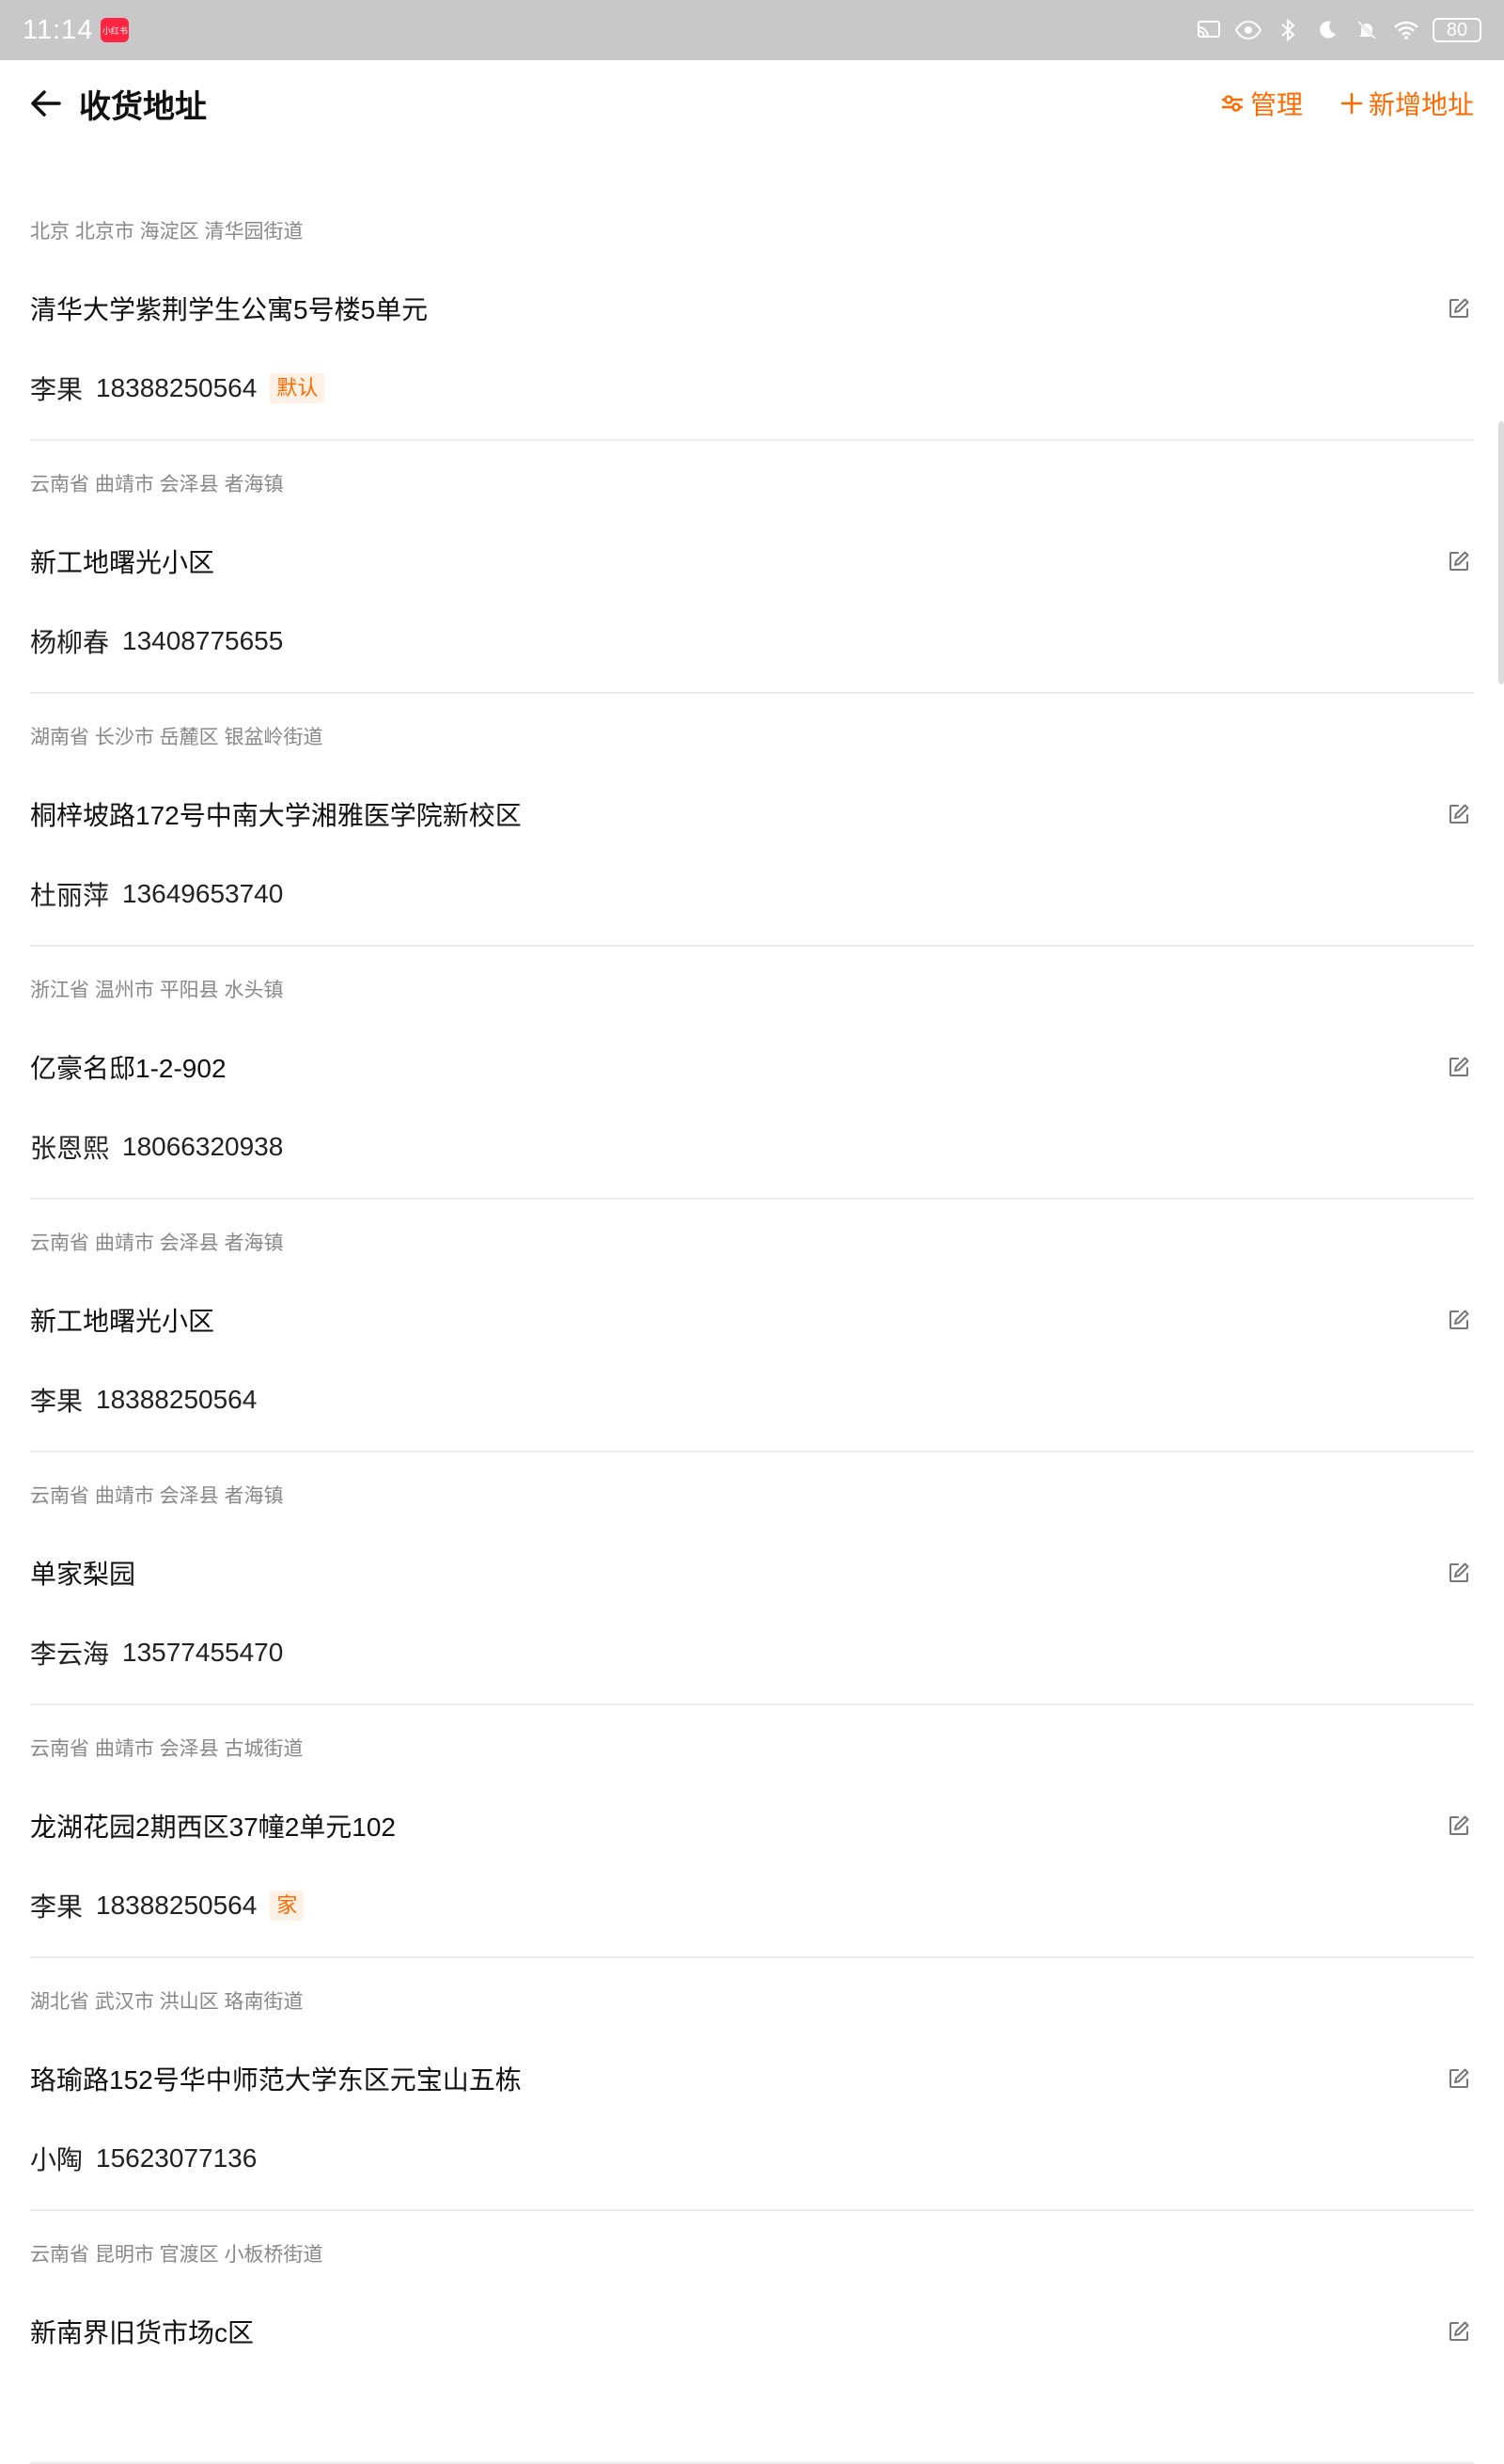 This screenshot has width=1504, height=2464. I want to click on add-address-label: 新增地址, so click(1421, 105).